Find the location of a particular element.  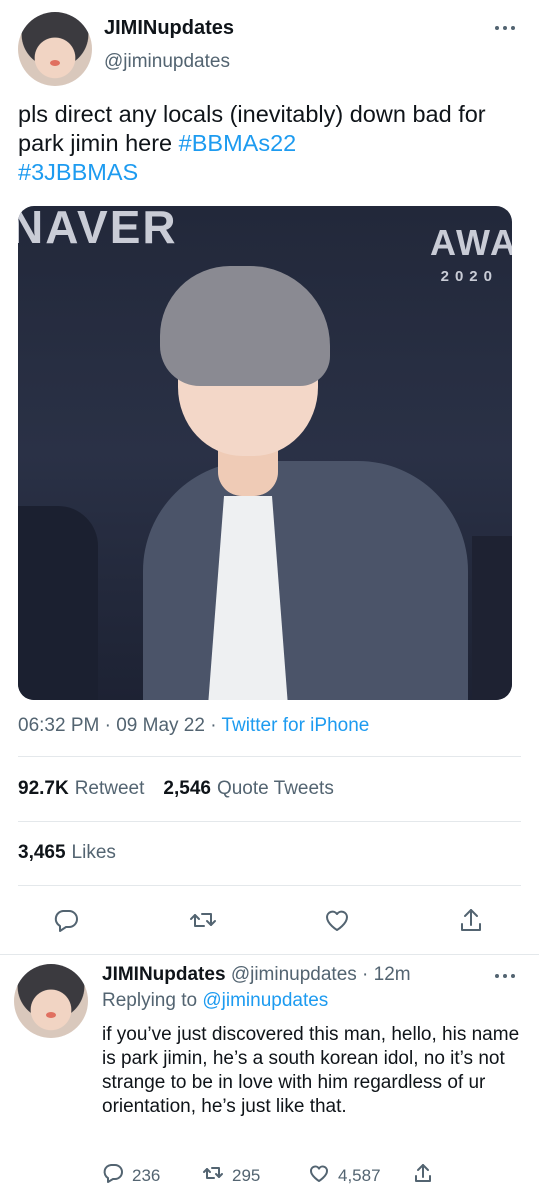

author-handle: @jiminupdates is located at coordinates (167, 62).